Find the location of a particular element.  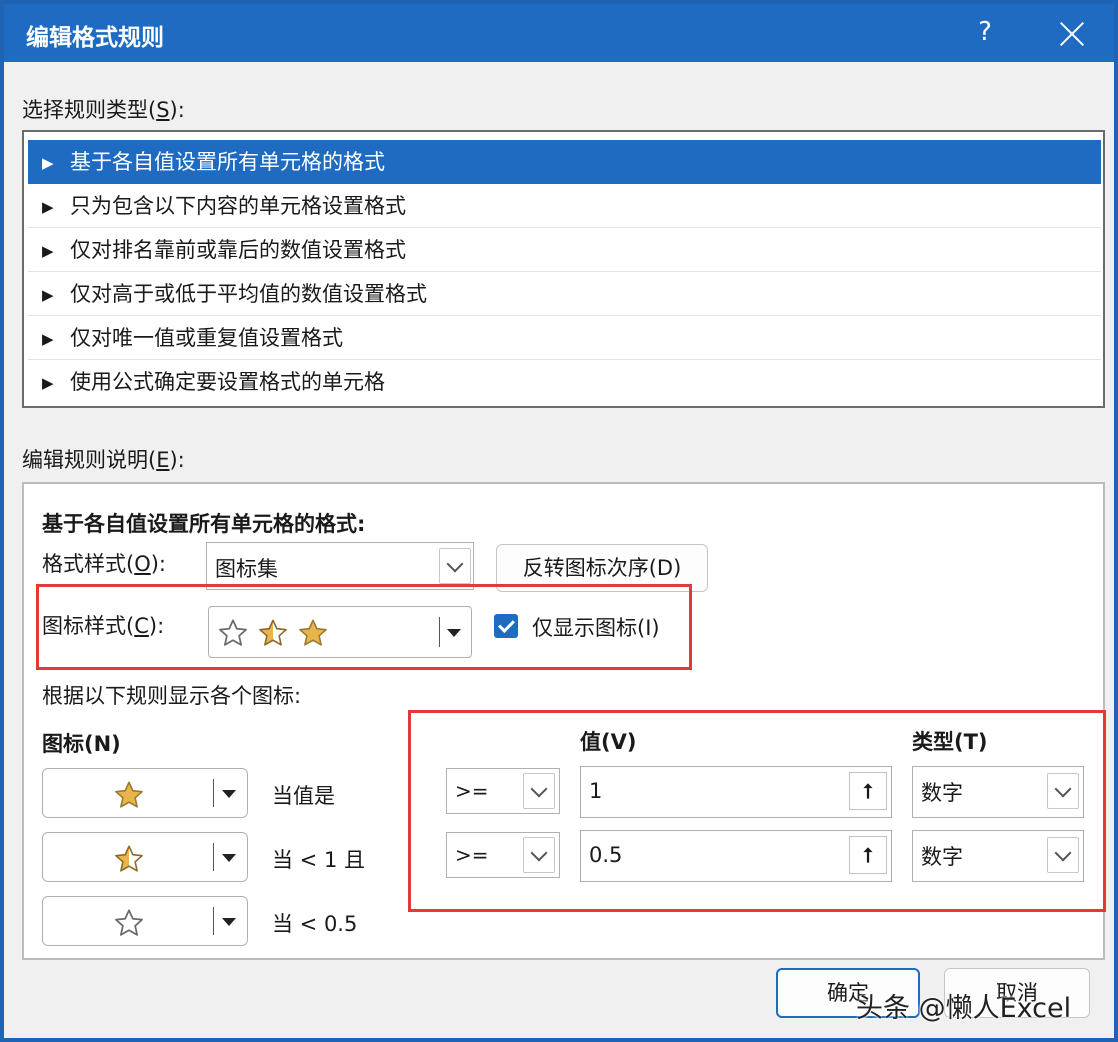

chevron-down-icon is located at coordinates (455, 566).